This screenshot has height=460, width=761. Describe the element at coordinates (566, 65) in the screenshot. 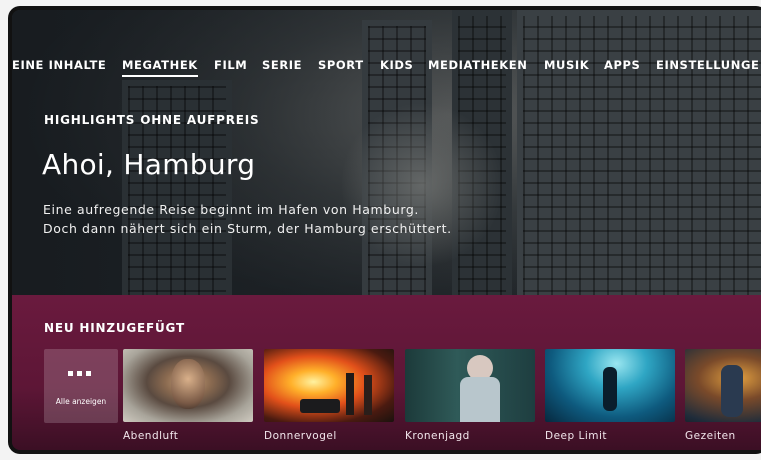

I see `nav-item-musik: MUSIK` at that location.